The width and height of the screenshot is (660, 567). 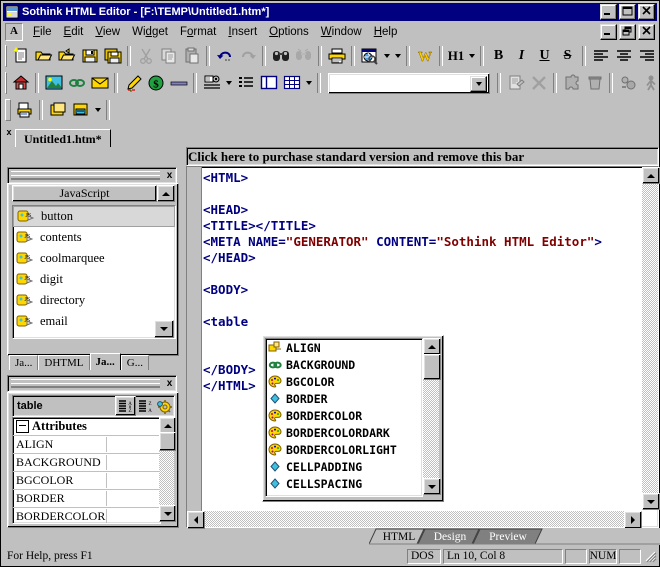 What do you see at coordinates (8, 110) in the screenshot?
I see `toolbar-grip` at bounding box center [8, 110].